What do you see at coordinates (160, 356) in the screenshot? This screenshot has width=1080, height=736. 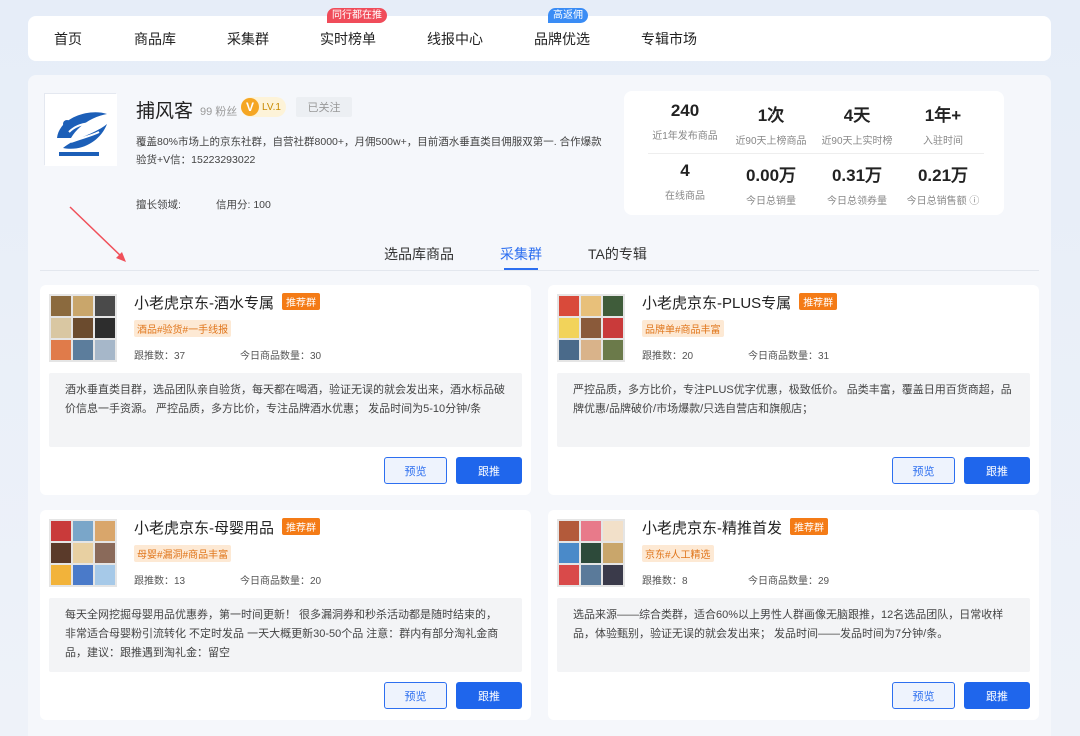 I see `follow-count: 跟推数：37` at bounding box center [160, 356].